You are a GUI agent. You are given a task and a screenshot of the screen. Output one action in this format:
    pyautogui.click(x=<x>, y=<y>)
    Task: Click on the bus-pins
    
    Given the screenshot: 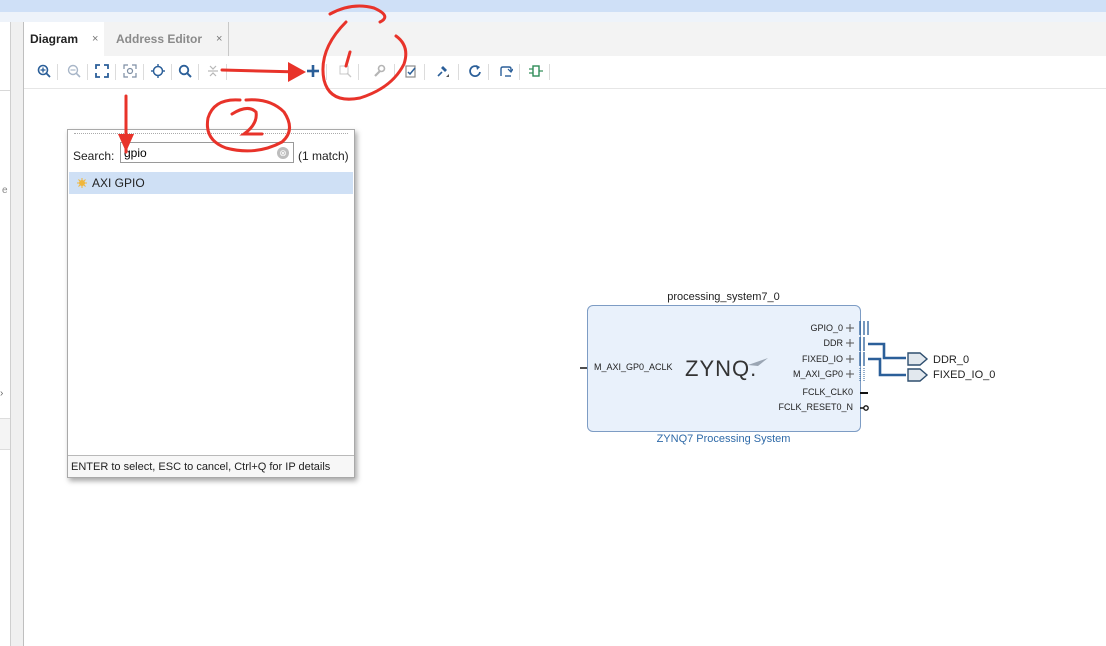 What is the action you would take?
    pyautogui.click(x=864, y=343)
    